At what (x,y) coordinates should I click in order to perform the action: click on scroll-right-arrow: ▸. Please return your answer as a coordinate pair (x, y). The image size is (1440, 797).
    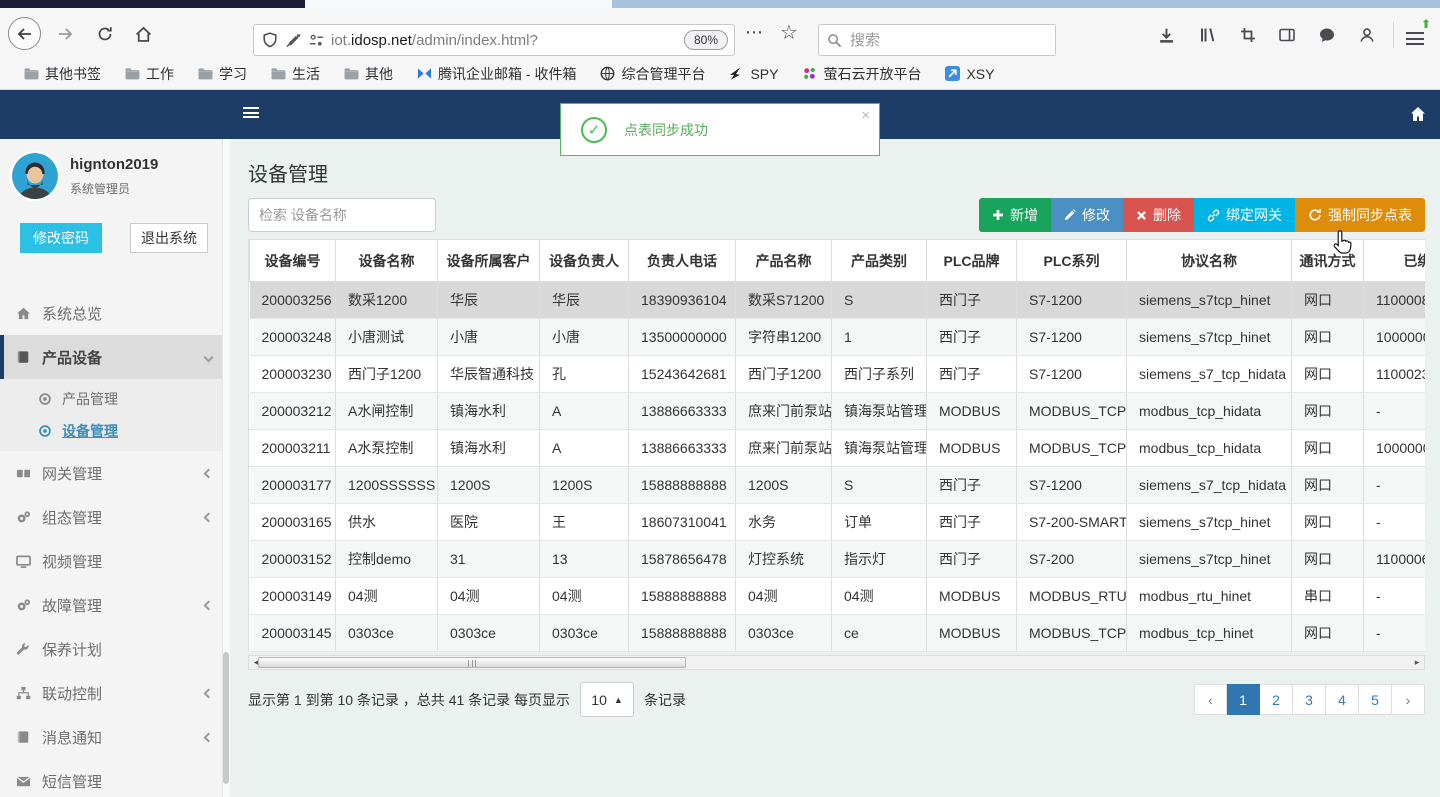
    Looking at the image, I should click on (1417, 662).